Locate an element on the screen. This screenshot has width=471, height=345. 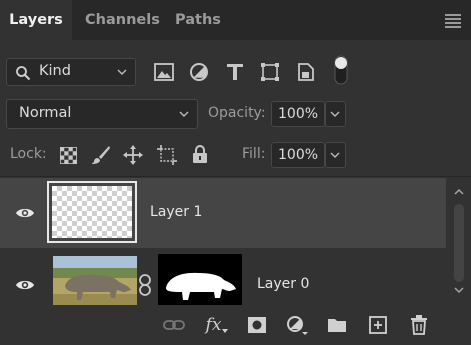
scroll-up-icon is located at coordinates (459, 192).